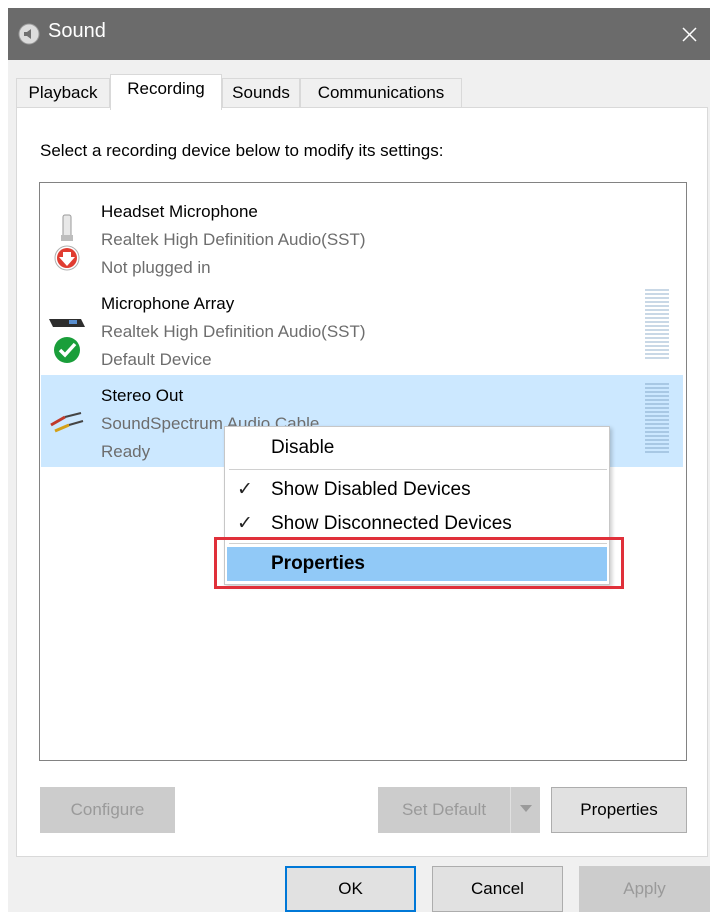 This screenshot has height=912, width=710. Describe the element at coordinates (318, 563) in the screenshot. I see `menu-item-label: Properties` at that location.